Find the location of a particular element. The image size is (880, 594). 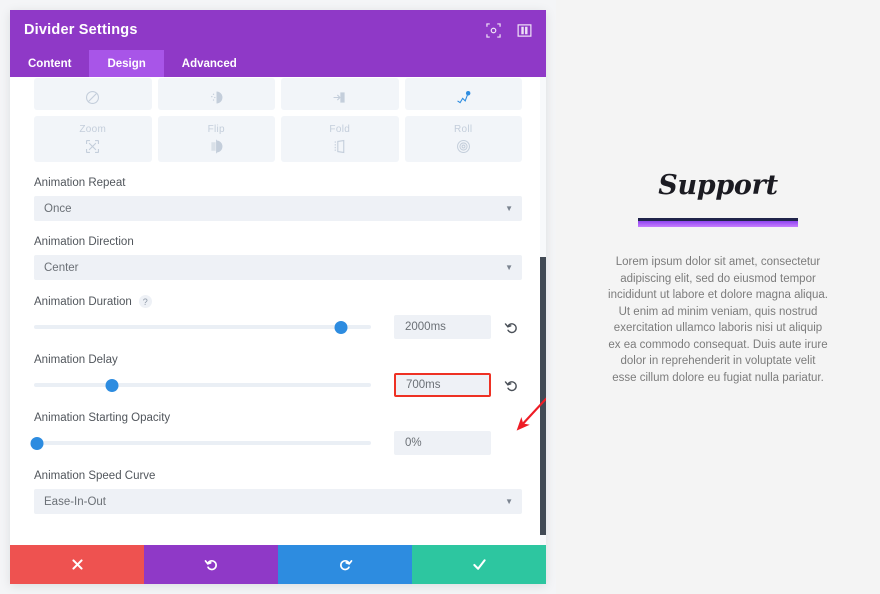

animation-style-zoom: Zoom is located at coordinates (93, 139).